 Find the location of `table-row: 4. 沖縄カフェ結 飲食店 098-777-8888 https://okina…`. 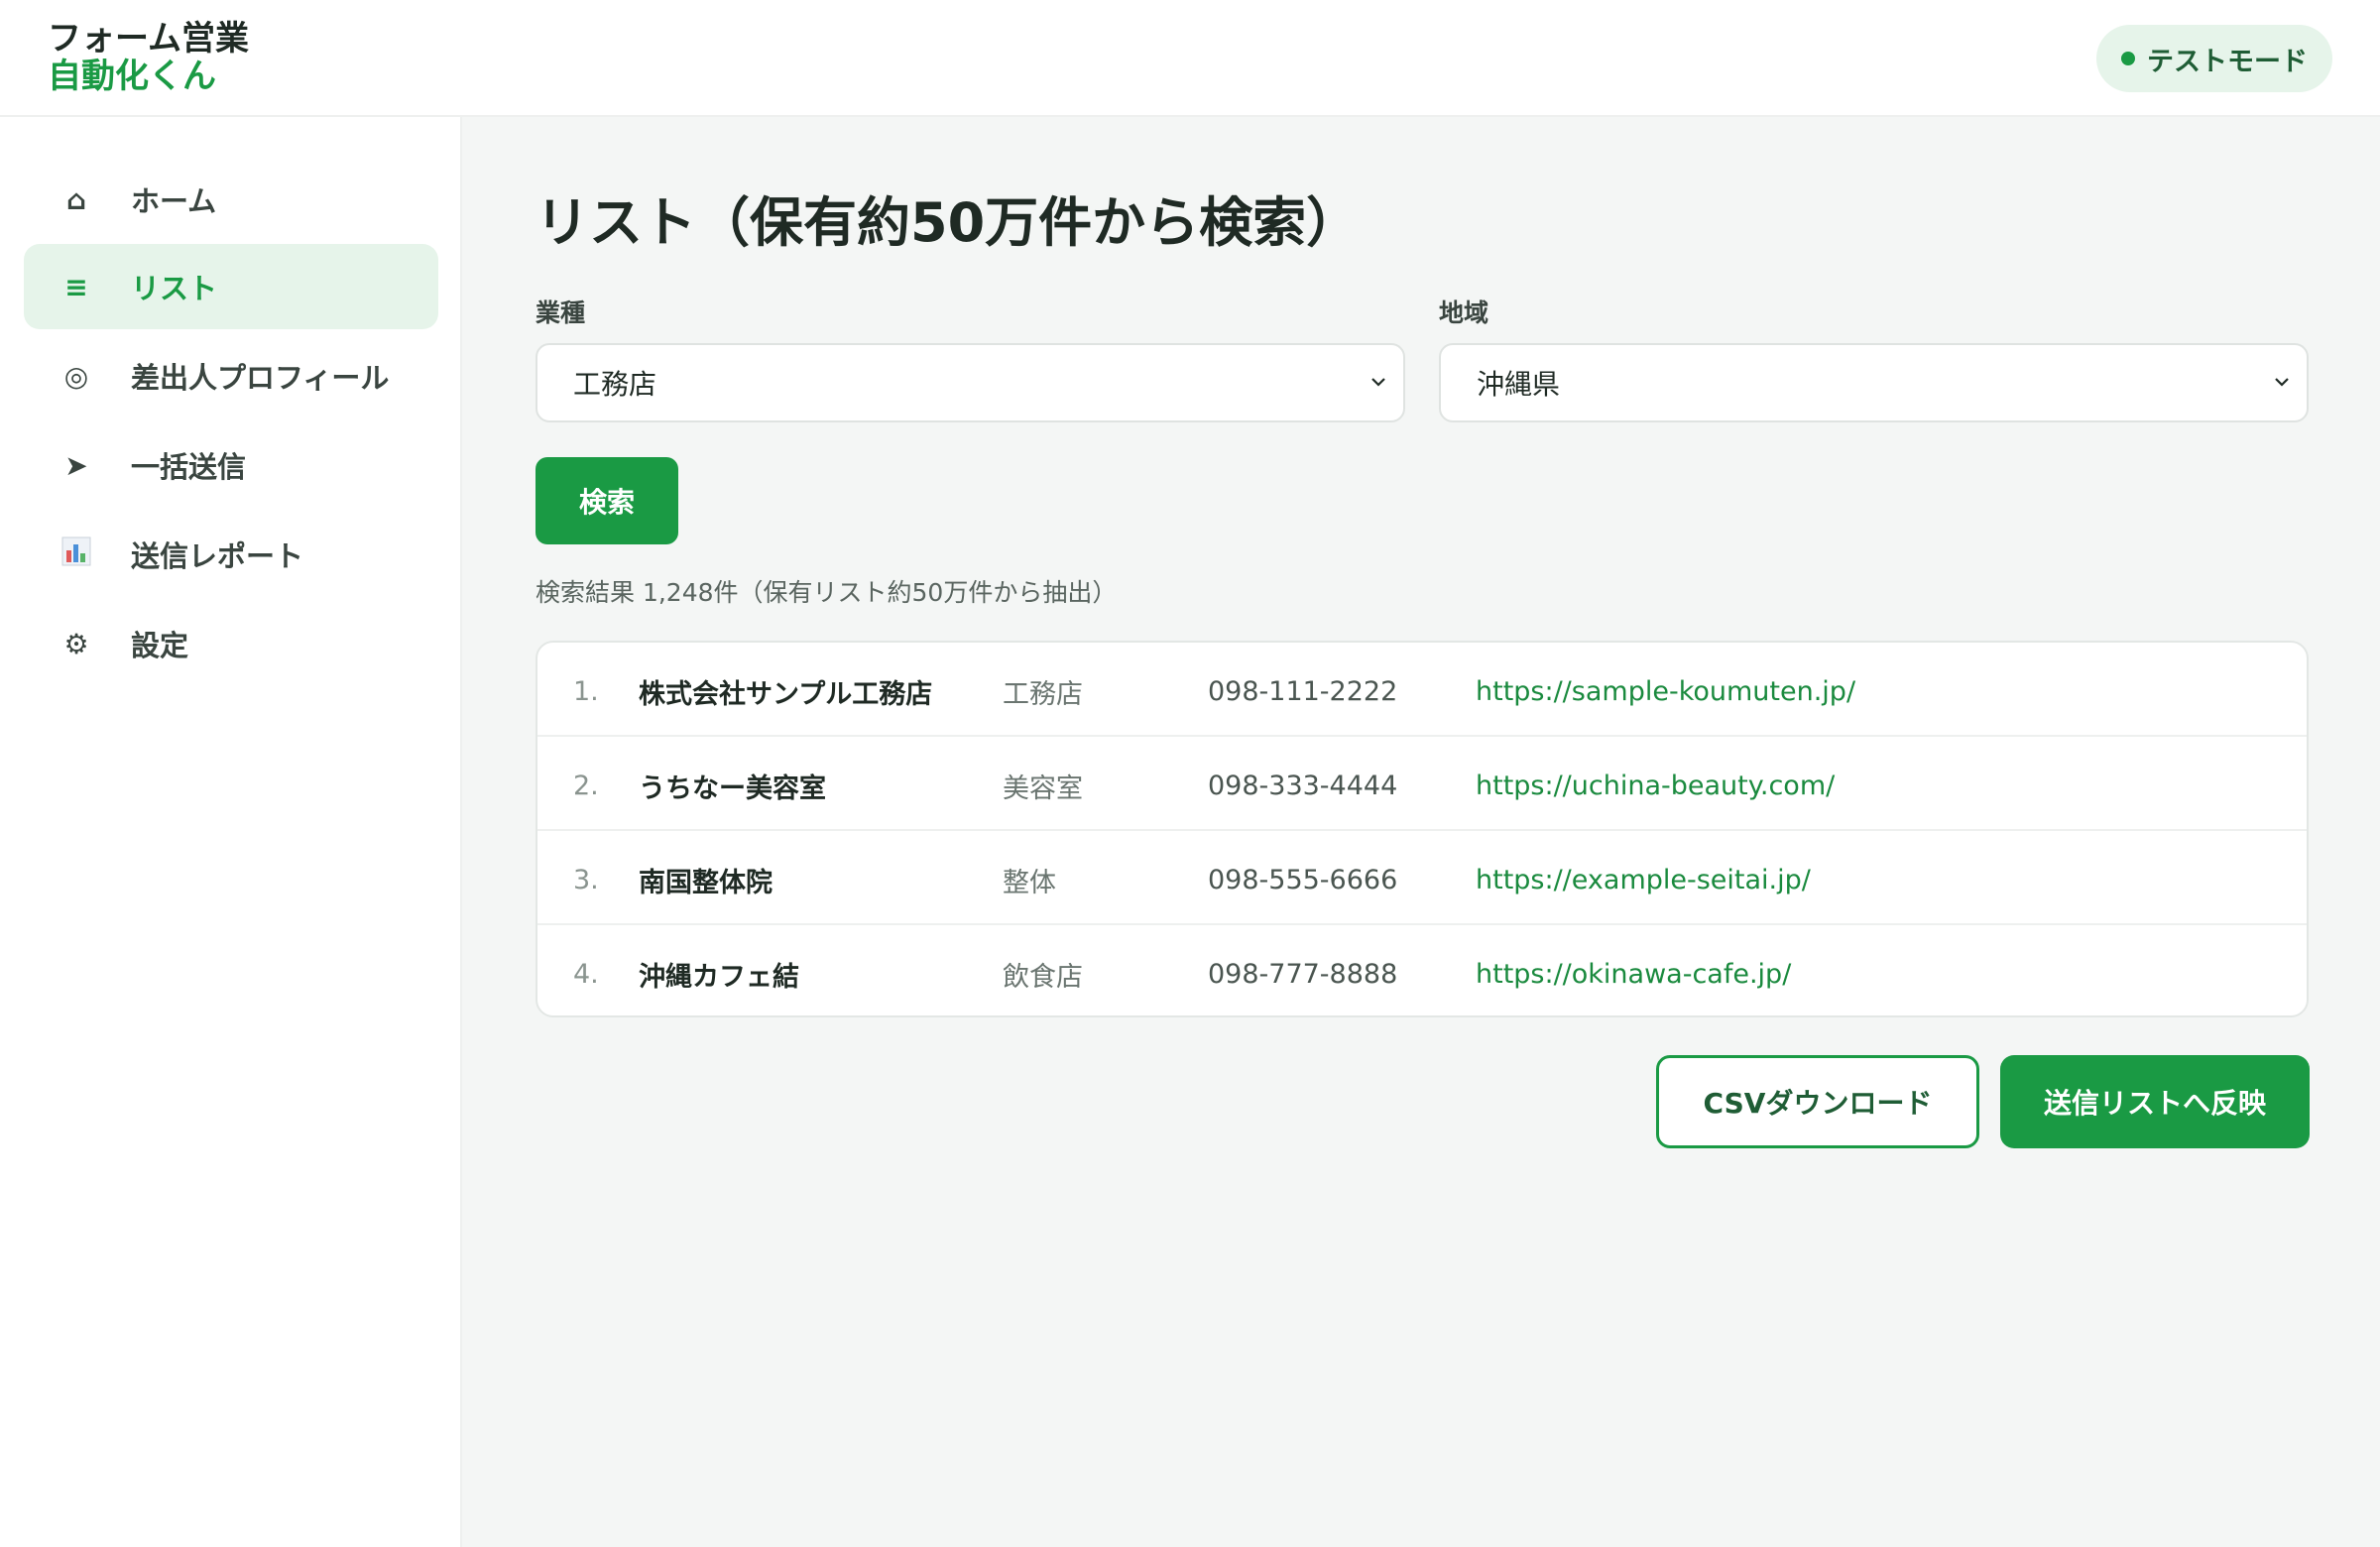

table-row: 4. 沖縄カフェ結 飲食店 098-777-8888 https://okina… is located at coordinates (1422, 970).